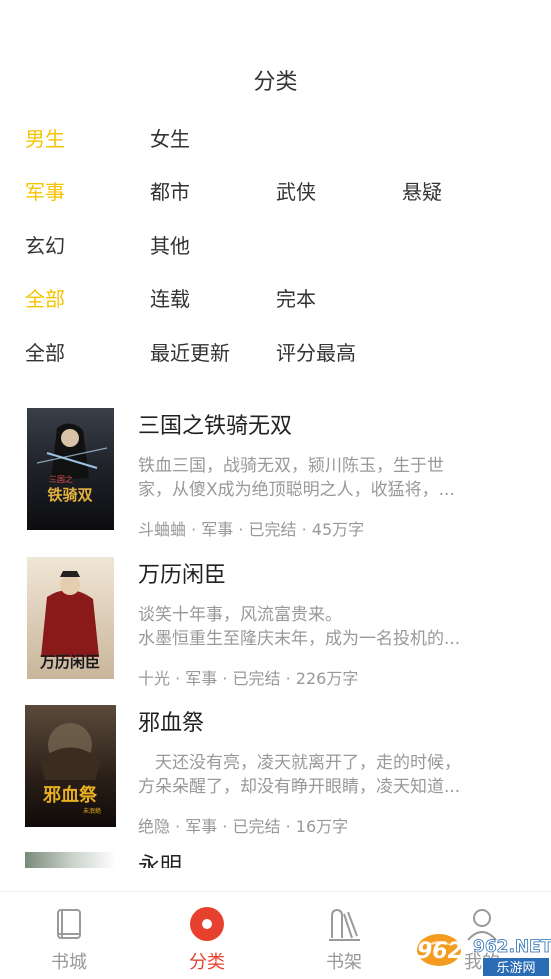 The width and height of the screenshot is (551, 979). I want to click on tab-category: 分类, so click(207, 935).